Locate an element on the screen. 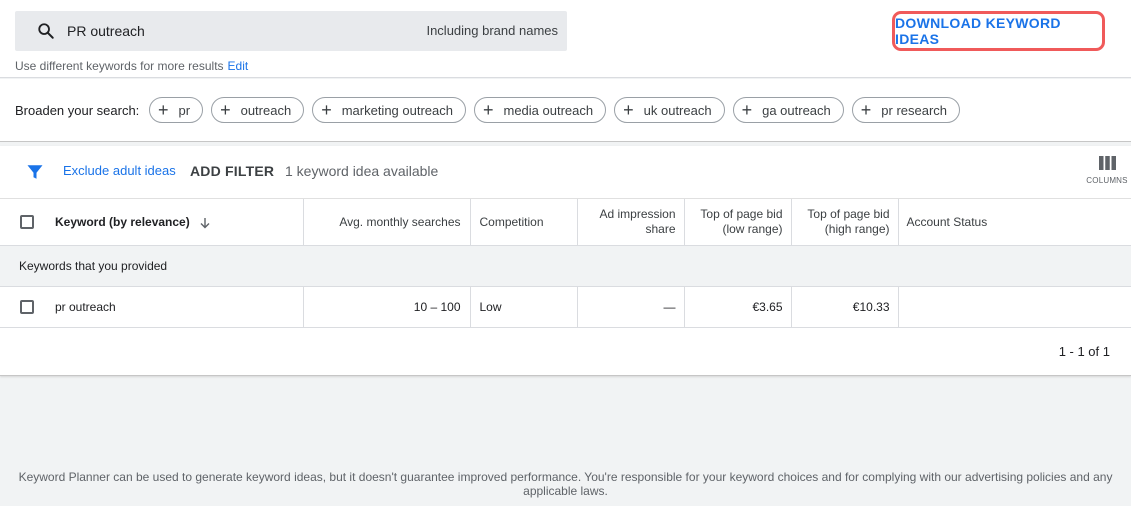 The height and width of the screenshot is (506, 1131). chip-label: outreach is located at coordinates (266, 110).